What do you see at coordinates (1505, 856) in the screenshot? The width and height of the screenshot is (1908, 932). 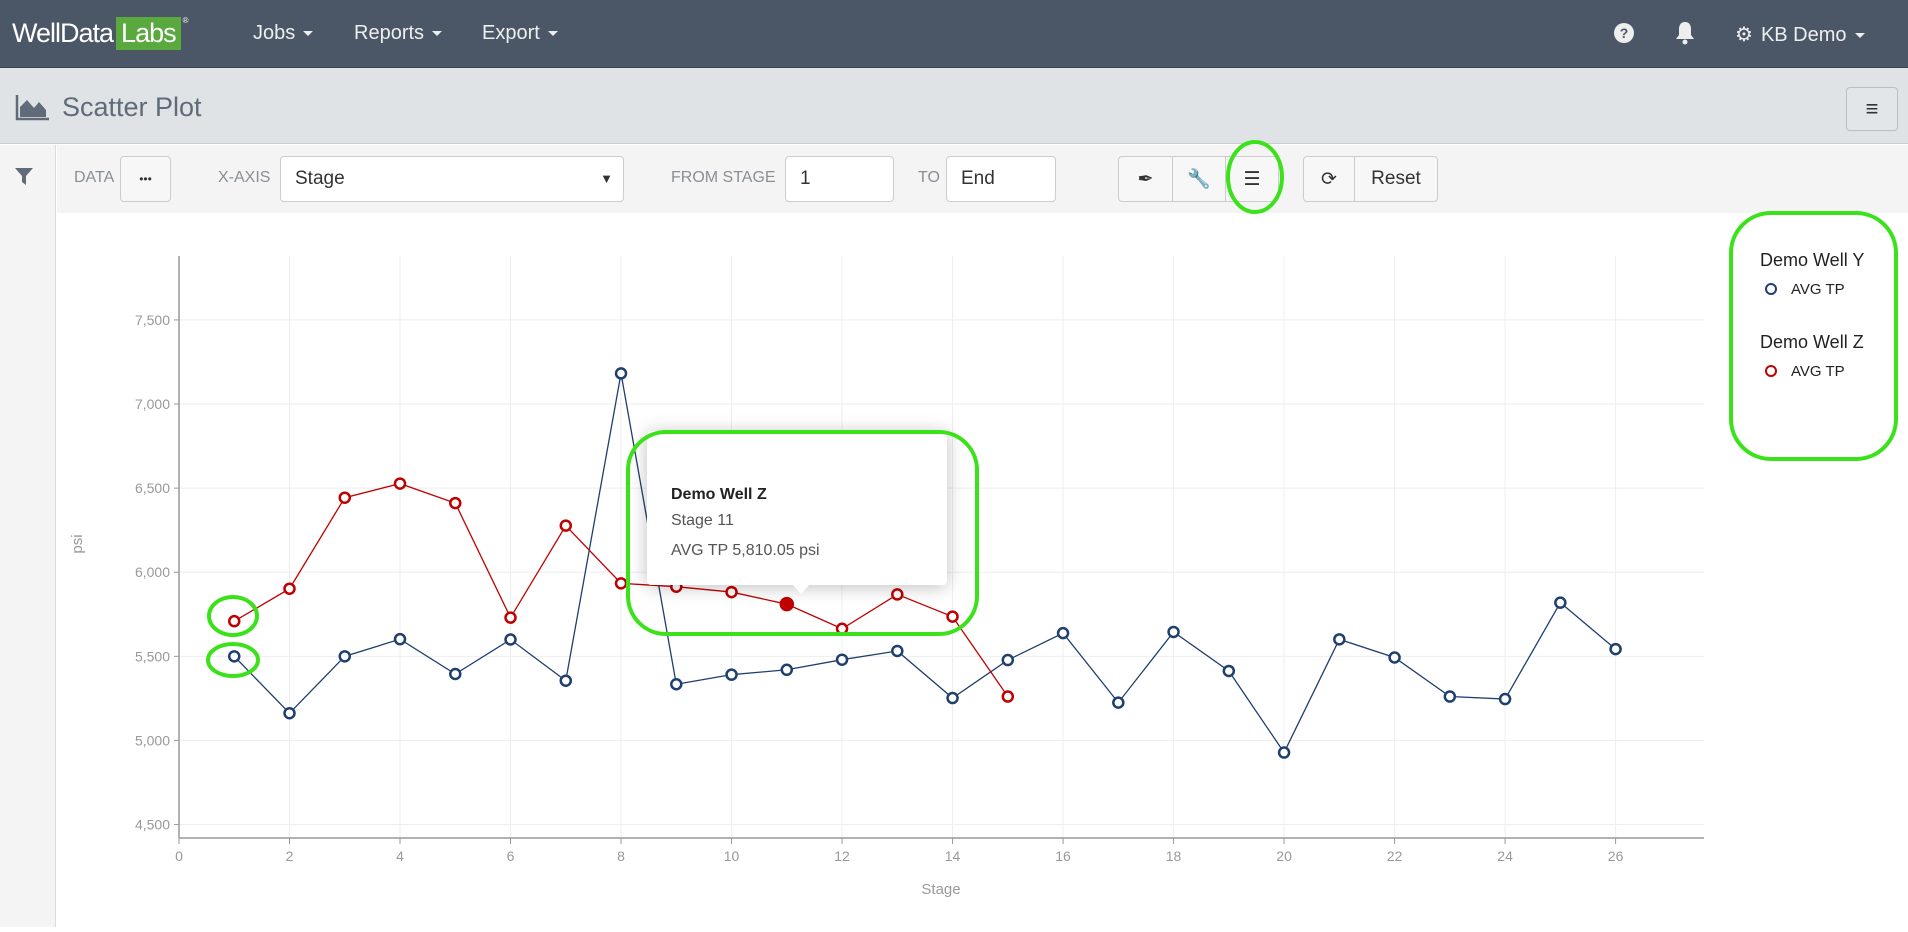 I see `x-tick-label: 24` at bounding box center [1505, 856].